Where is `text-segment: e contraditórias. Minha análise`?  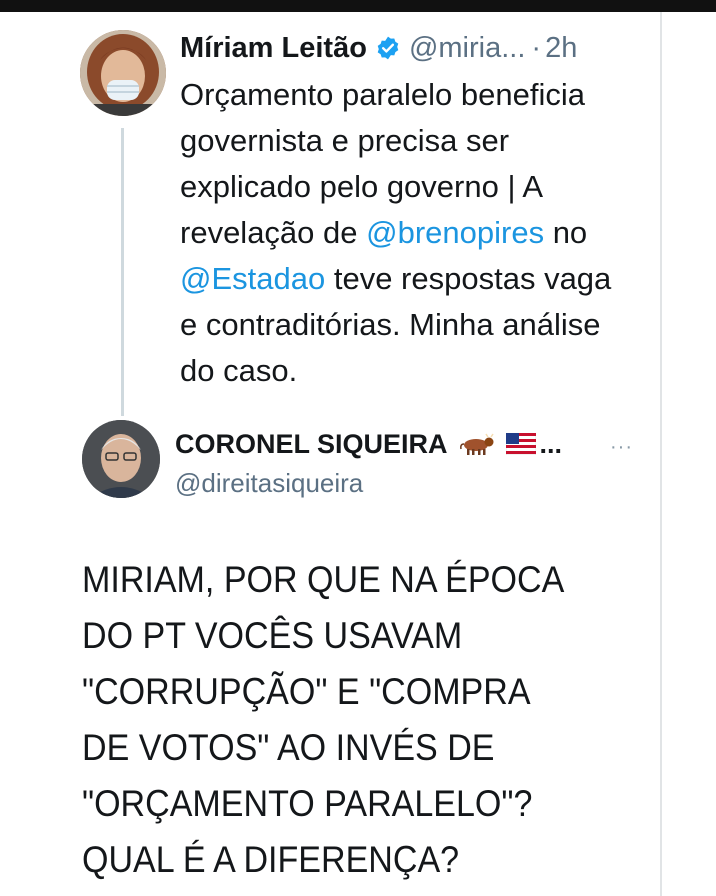
text-segment: e contraditórias. Minha análise is located at coordinates (390, 324).